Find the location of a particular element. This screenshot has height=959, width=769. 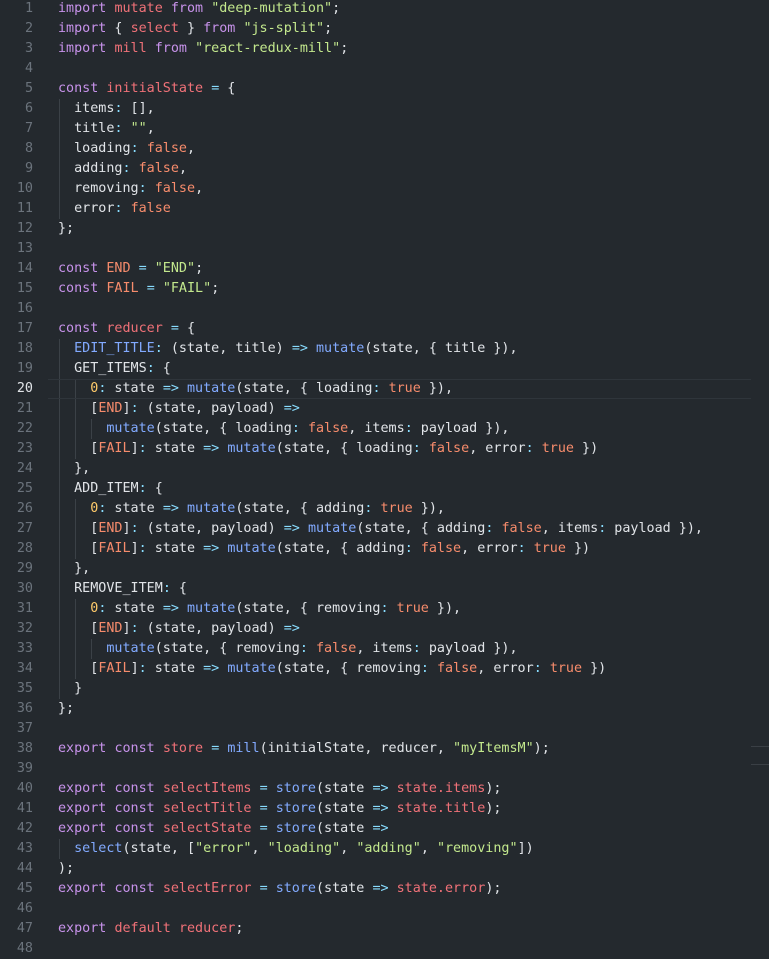

code-text: const FAIL = "FAIL"; is located at coordinates (138, 289).